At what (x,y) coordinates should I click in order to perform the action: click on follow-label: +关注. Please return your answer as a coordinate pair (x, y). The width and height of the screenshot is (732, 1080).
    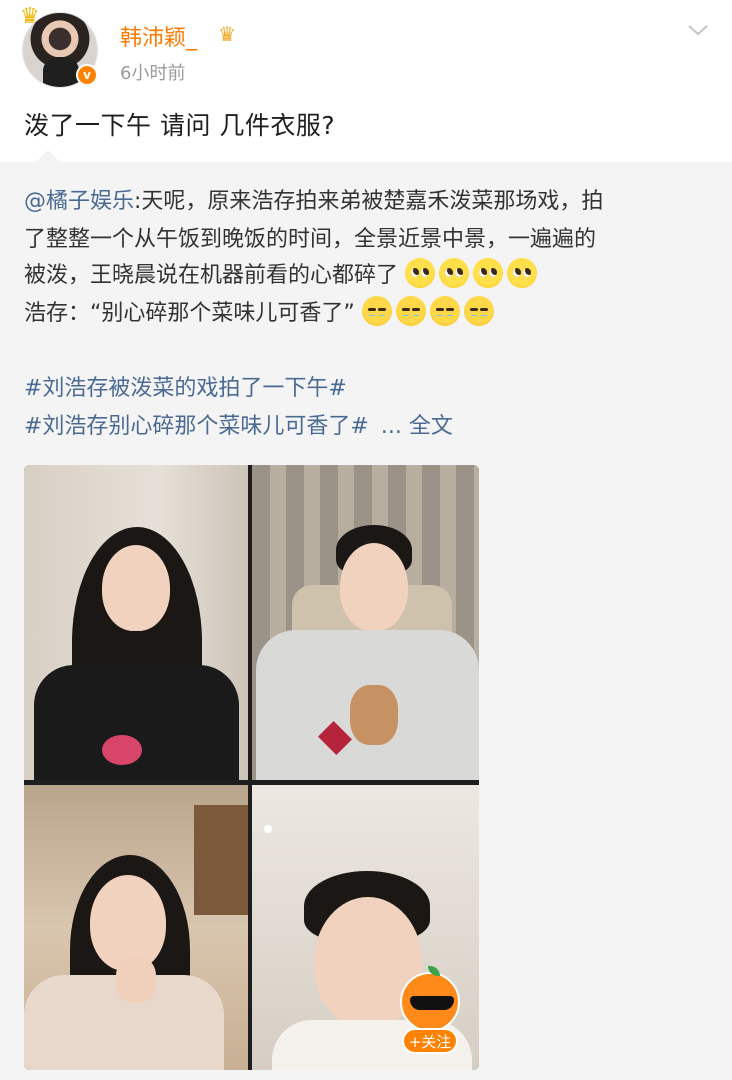
    Looking at the image, I should click on (430, 1041).